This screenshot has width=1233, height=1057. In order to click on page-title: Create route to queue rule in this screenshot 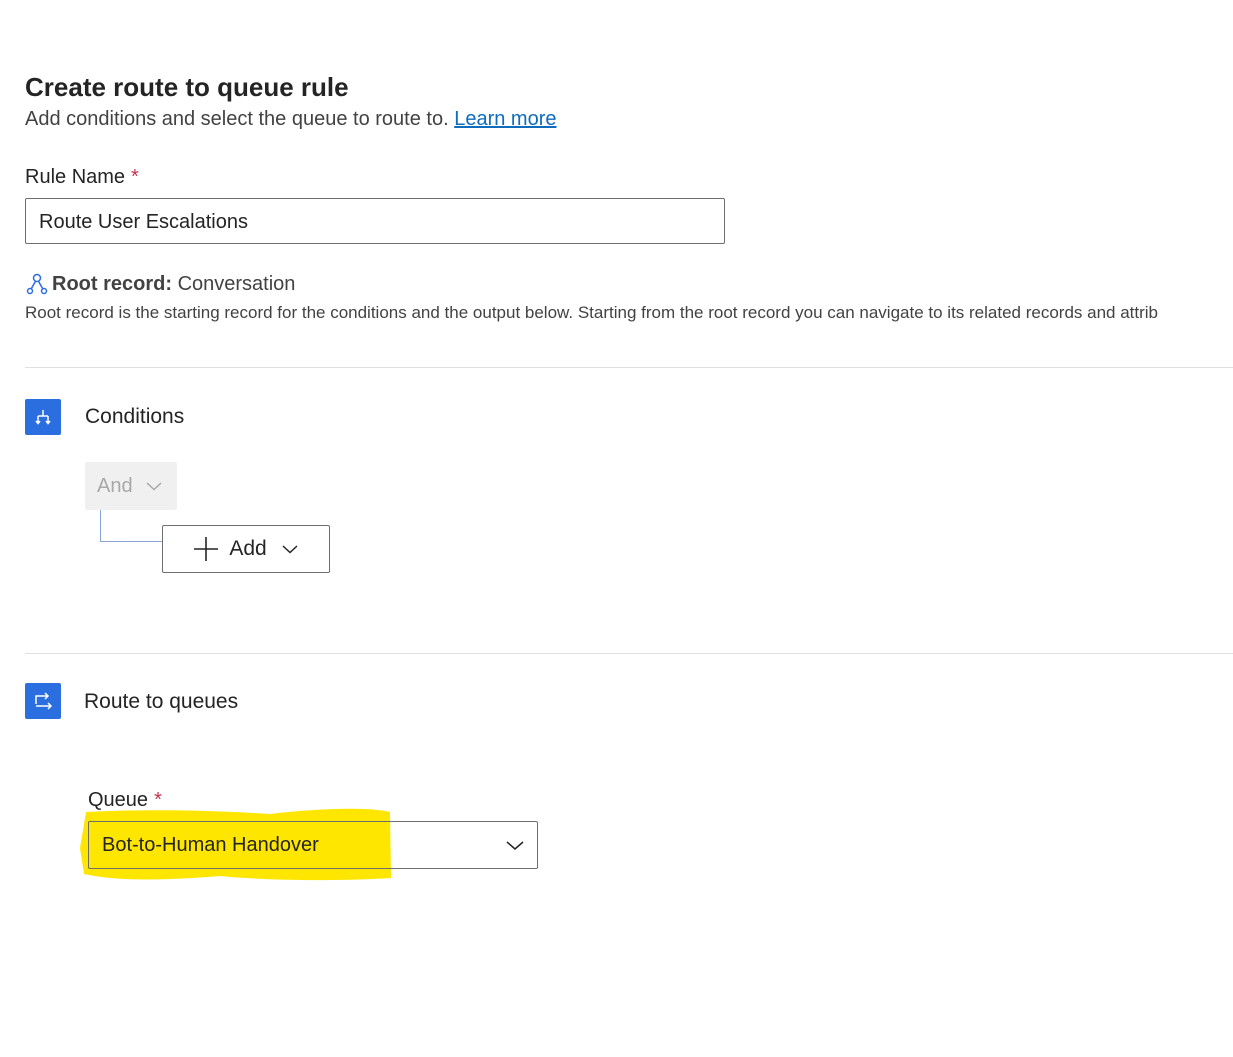, I will do `click(187, 87)`.